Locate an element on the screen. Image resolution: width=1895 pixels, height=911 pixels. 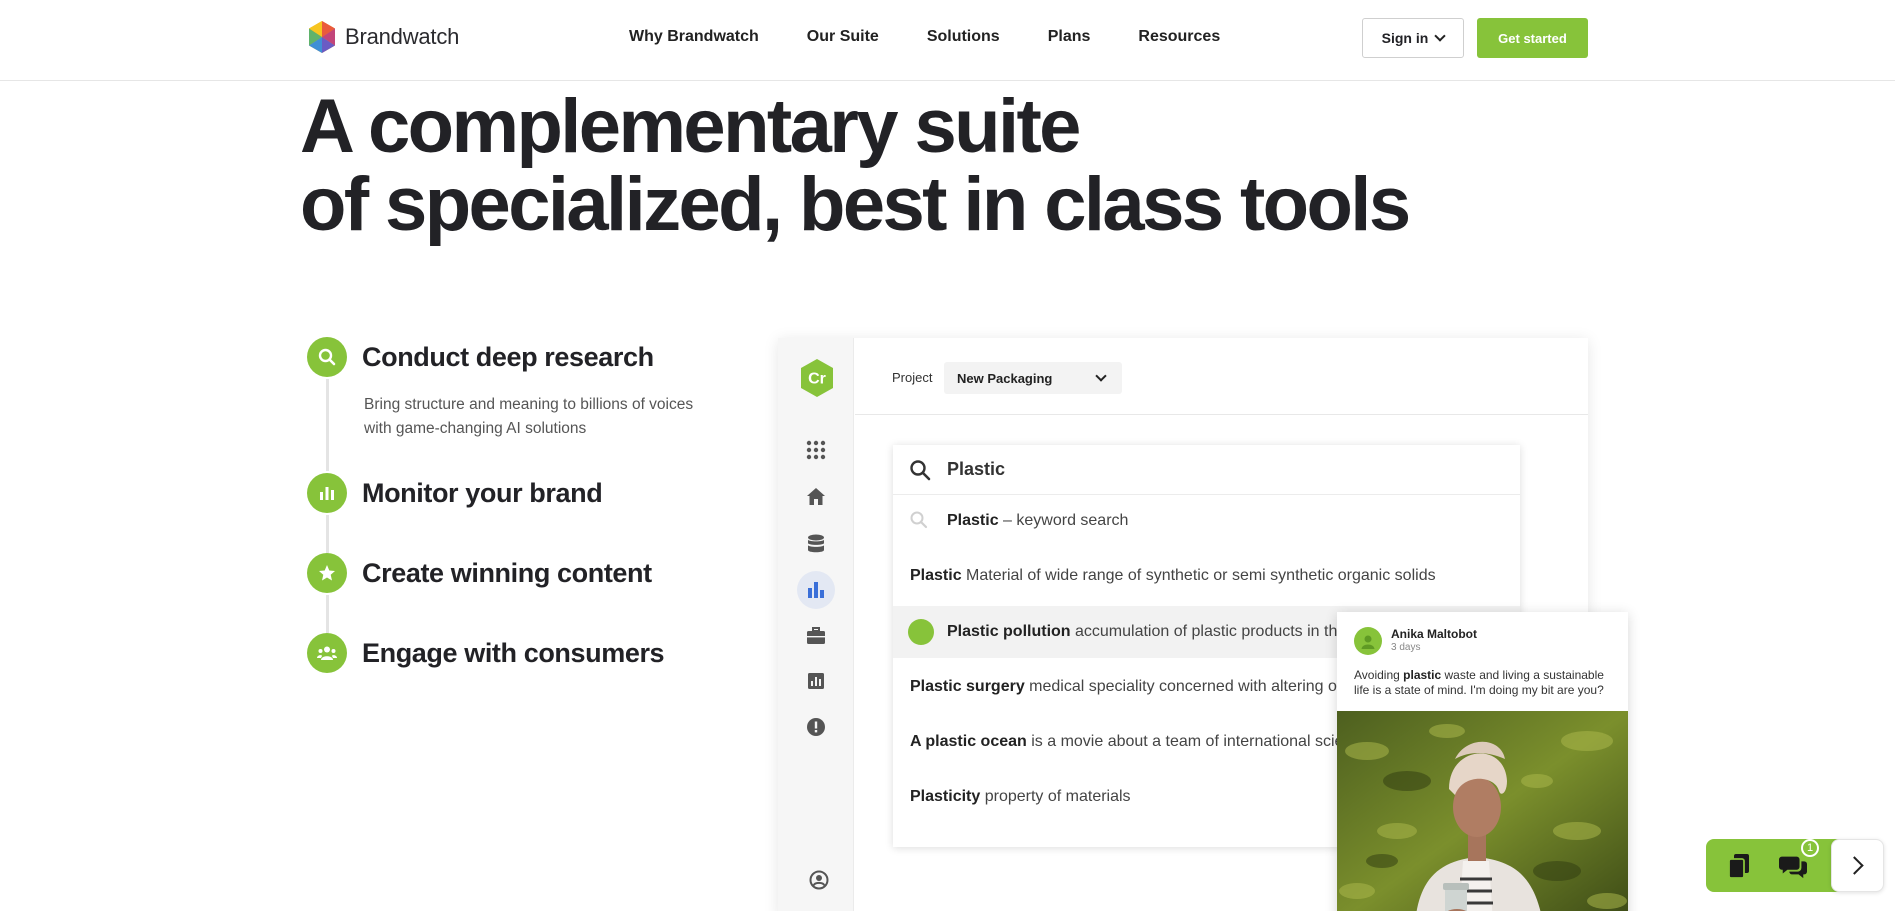
topic-dot-icon is located at coordinates (921, 632).